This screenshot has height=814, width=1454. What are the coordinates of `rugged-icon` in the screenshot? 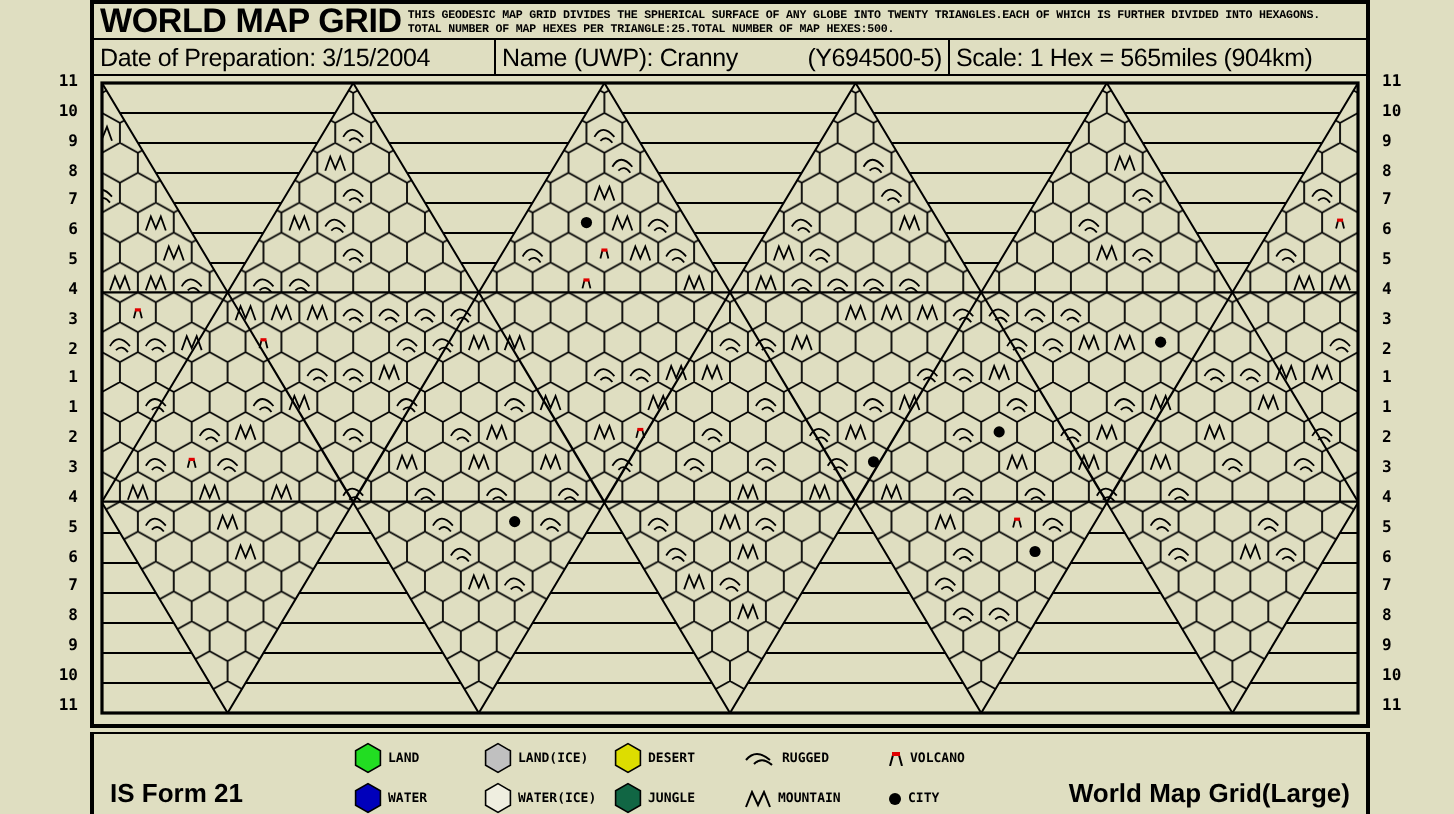 It's located at (760, 758).